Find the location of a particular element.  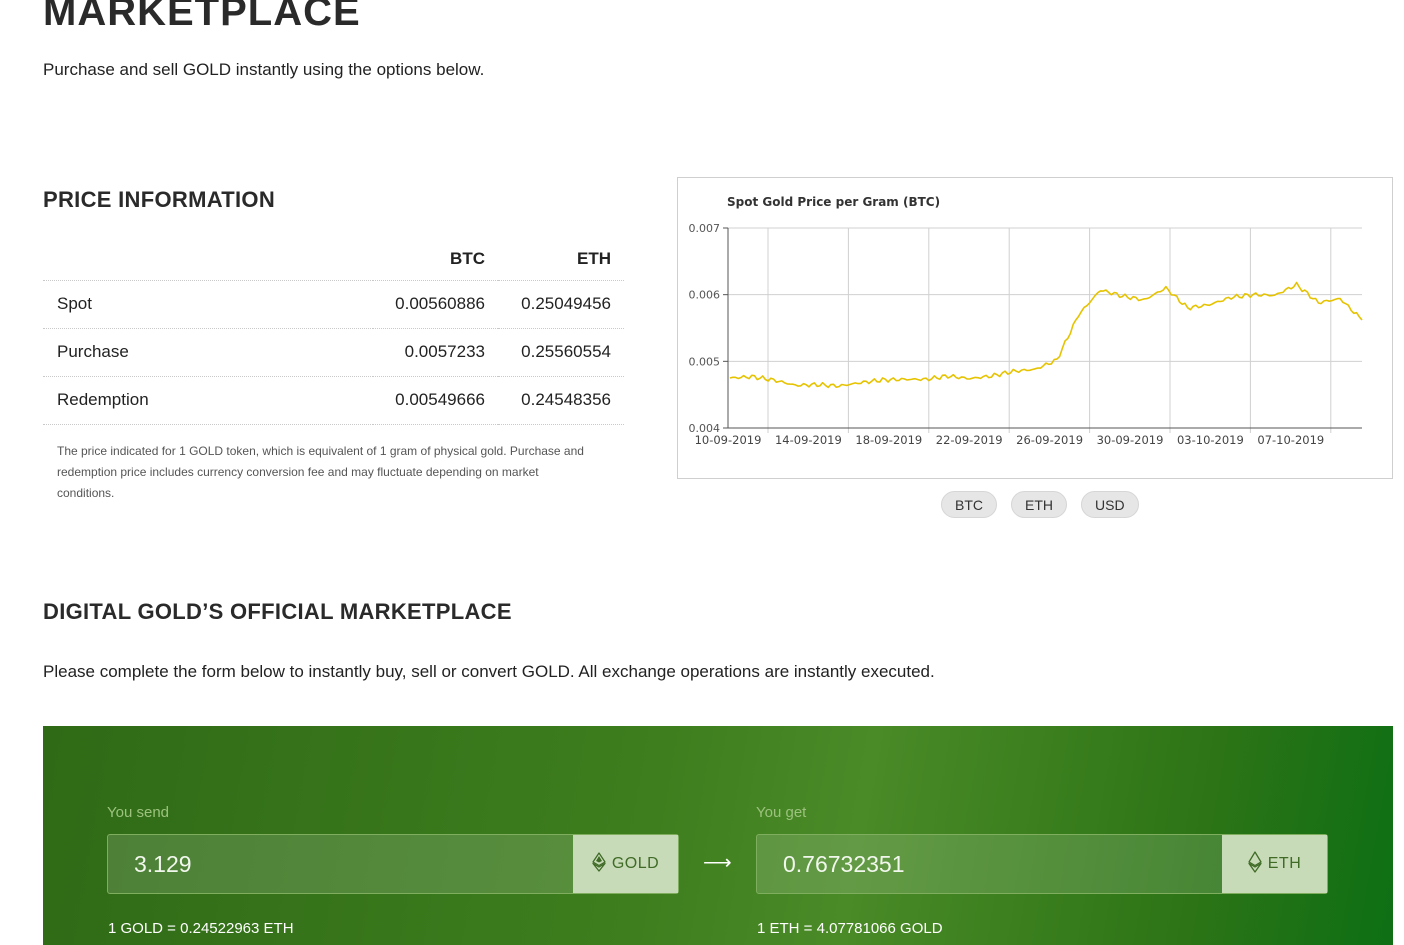

chart-btn-btc: BTC is located at coordinates (969, 504).